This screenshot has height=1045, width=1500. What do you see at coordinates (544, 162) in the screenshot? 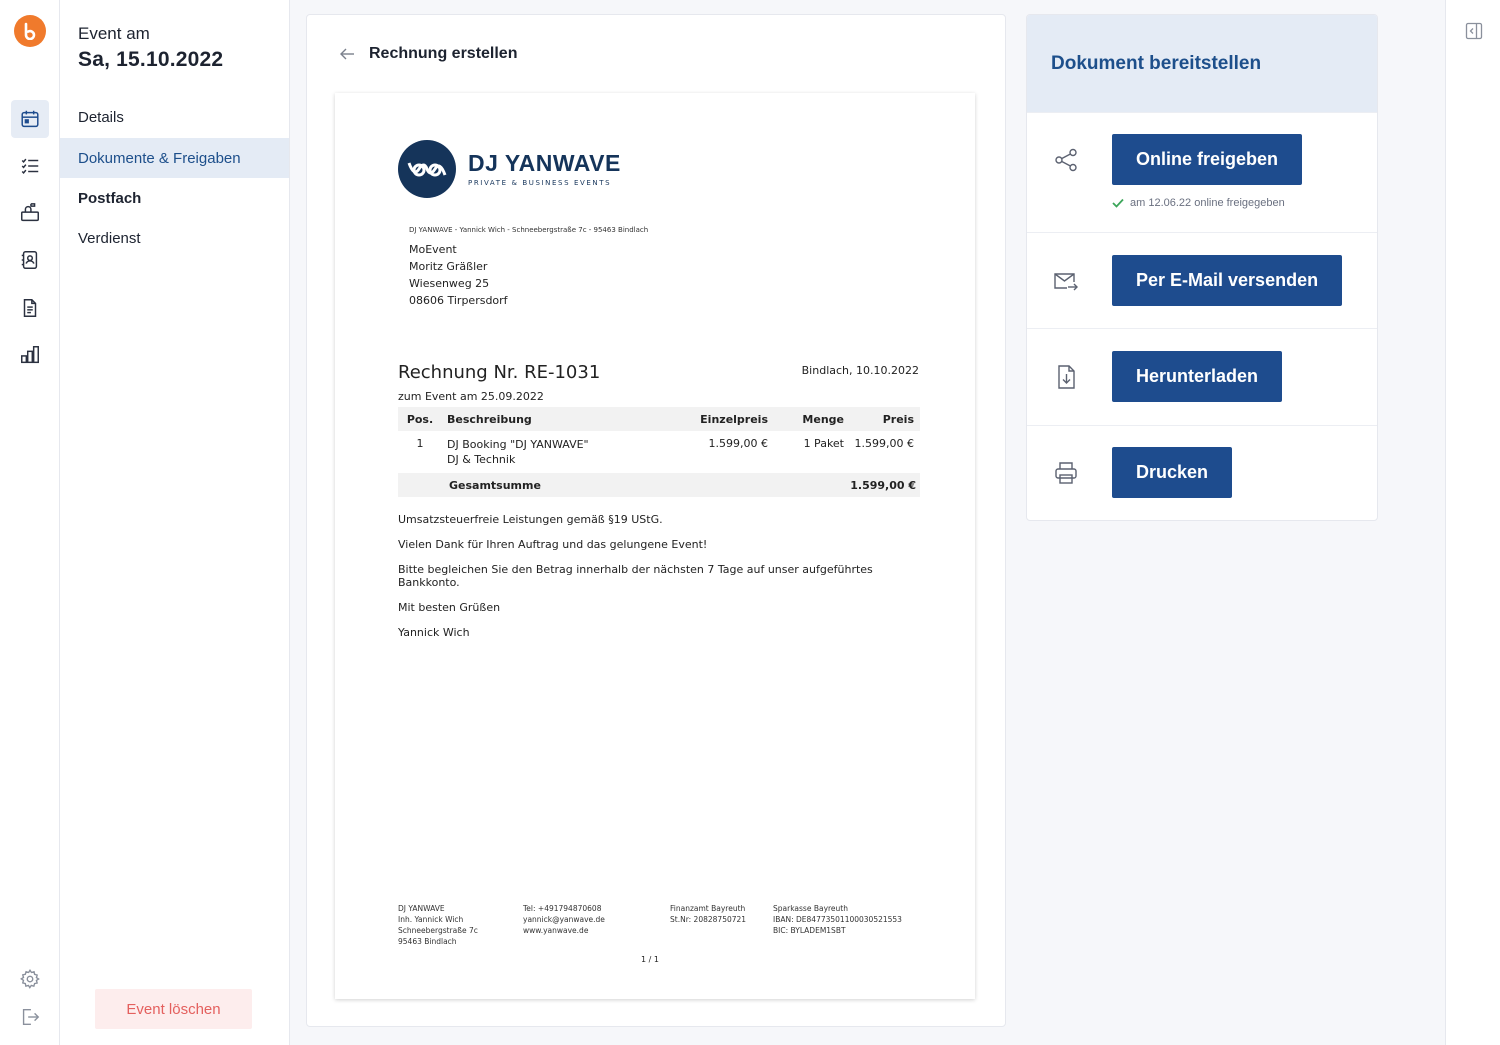
I see `brand-name: DJ YANWAVE` at bounding box center [544, 162].